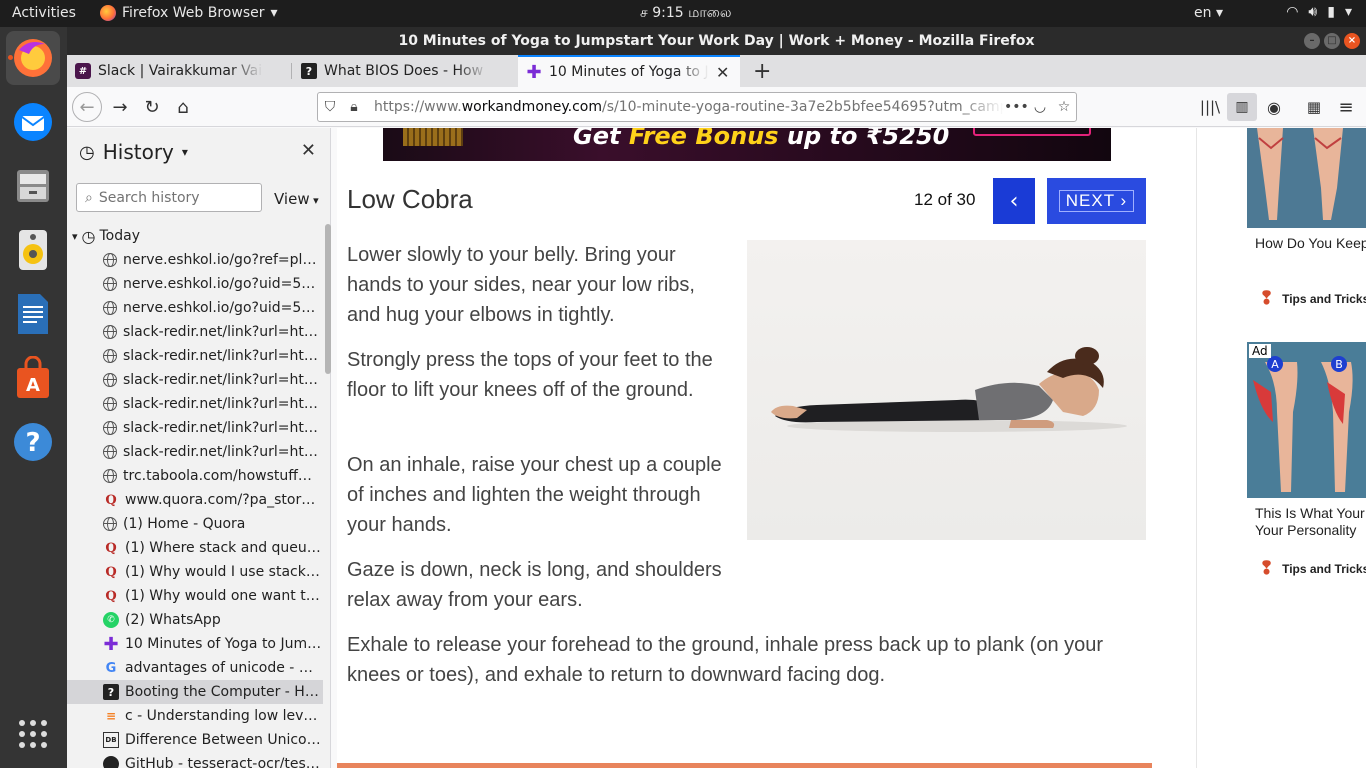  Describe the element at coordinates (152, 107) in the screenshot. I see `reload-button: ↻` at that location.